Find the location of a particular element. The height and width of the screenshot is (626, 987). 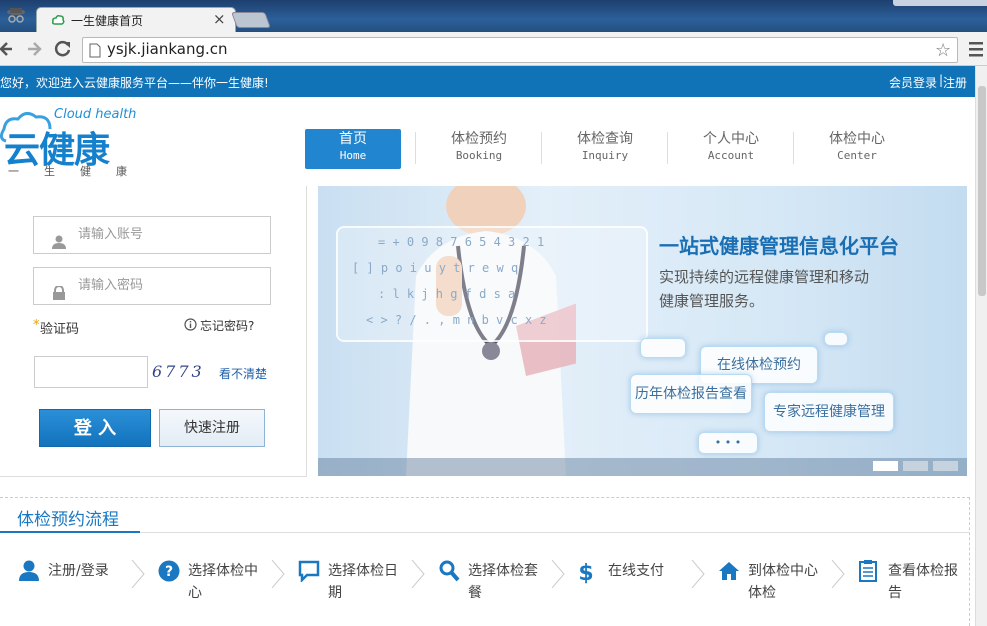

new-tab-button is located at coordinates (251, 20).